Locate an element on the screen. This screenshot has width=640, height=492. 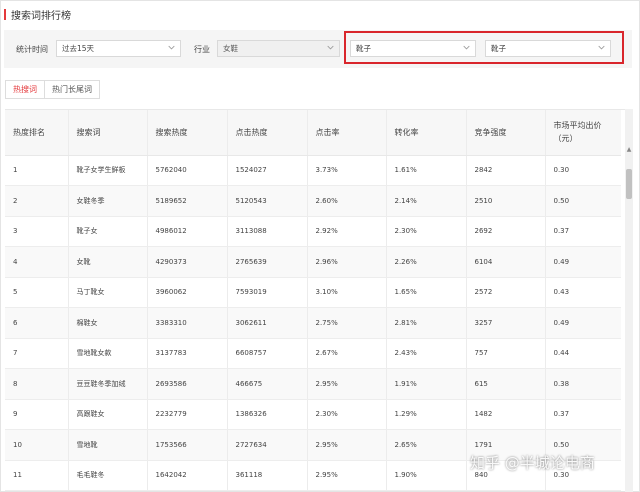
table-cell: 3257 is located at coordinates (506, 323).